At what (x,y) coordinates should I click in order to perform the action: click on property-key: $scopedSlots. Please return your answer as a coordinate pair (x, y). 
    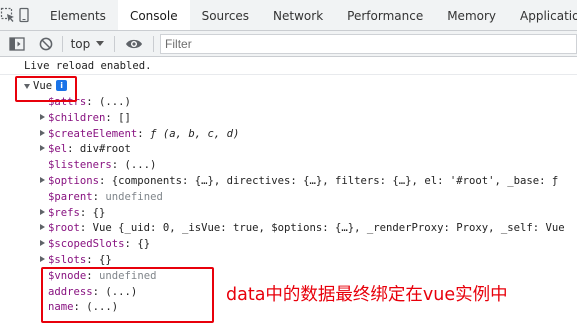
    Looking at the image, I should click on (86, 244).